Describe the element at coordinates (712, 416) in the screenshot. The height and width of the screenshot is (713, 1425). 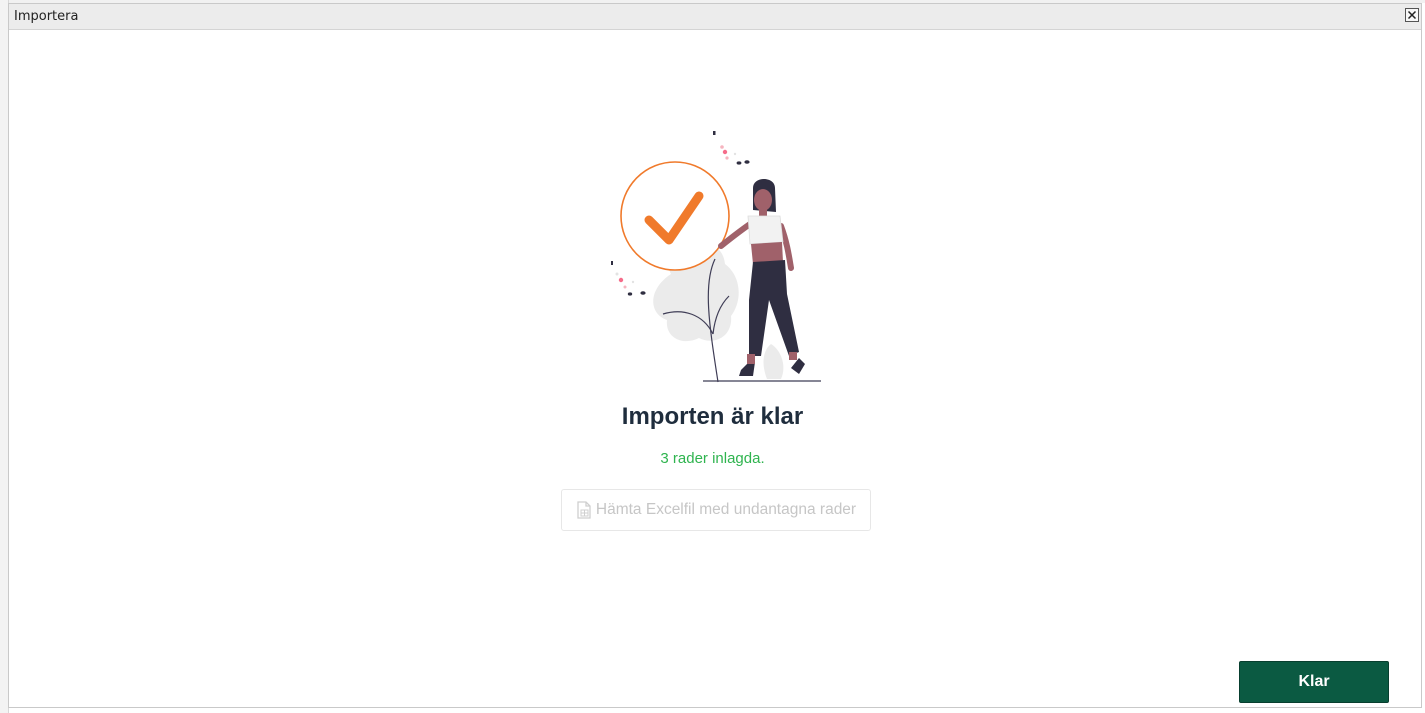
I see `import-done-heading: Importen är klar` at that location.